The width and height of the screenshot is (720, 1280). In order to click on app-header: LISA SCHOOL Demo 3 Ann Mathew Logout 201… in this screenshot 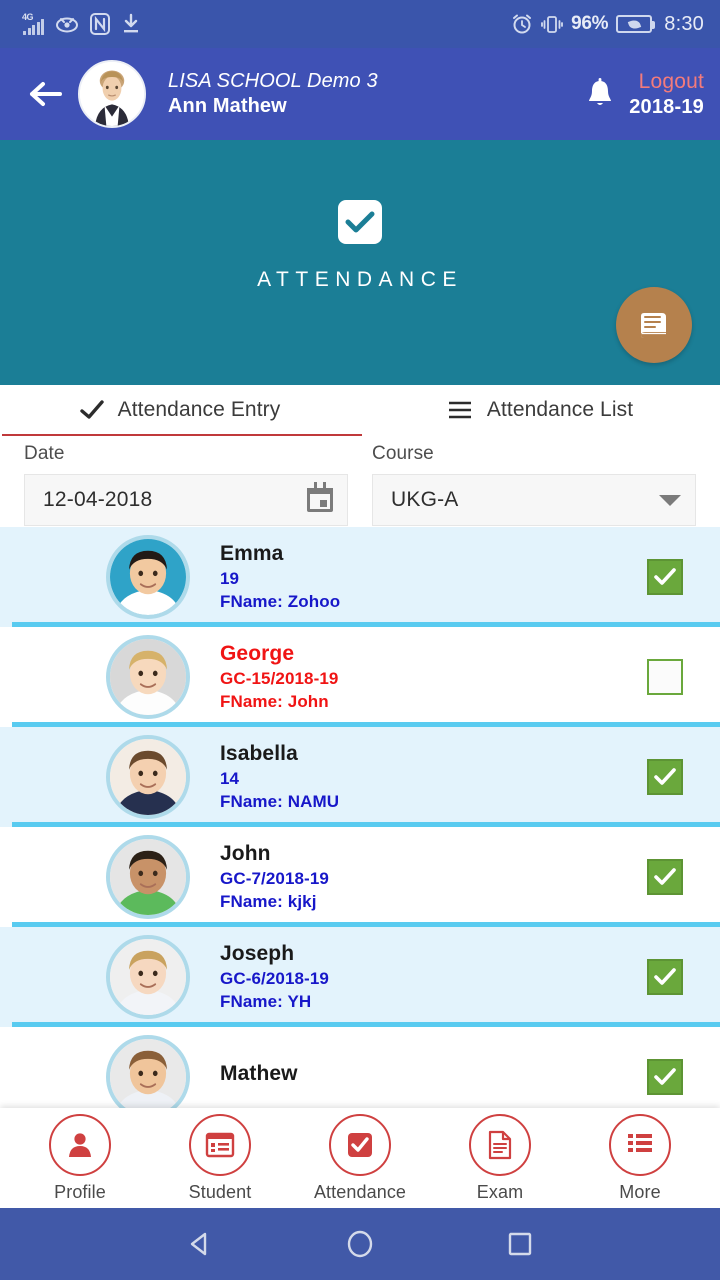, I will do `click(360, 94)`.